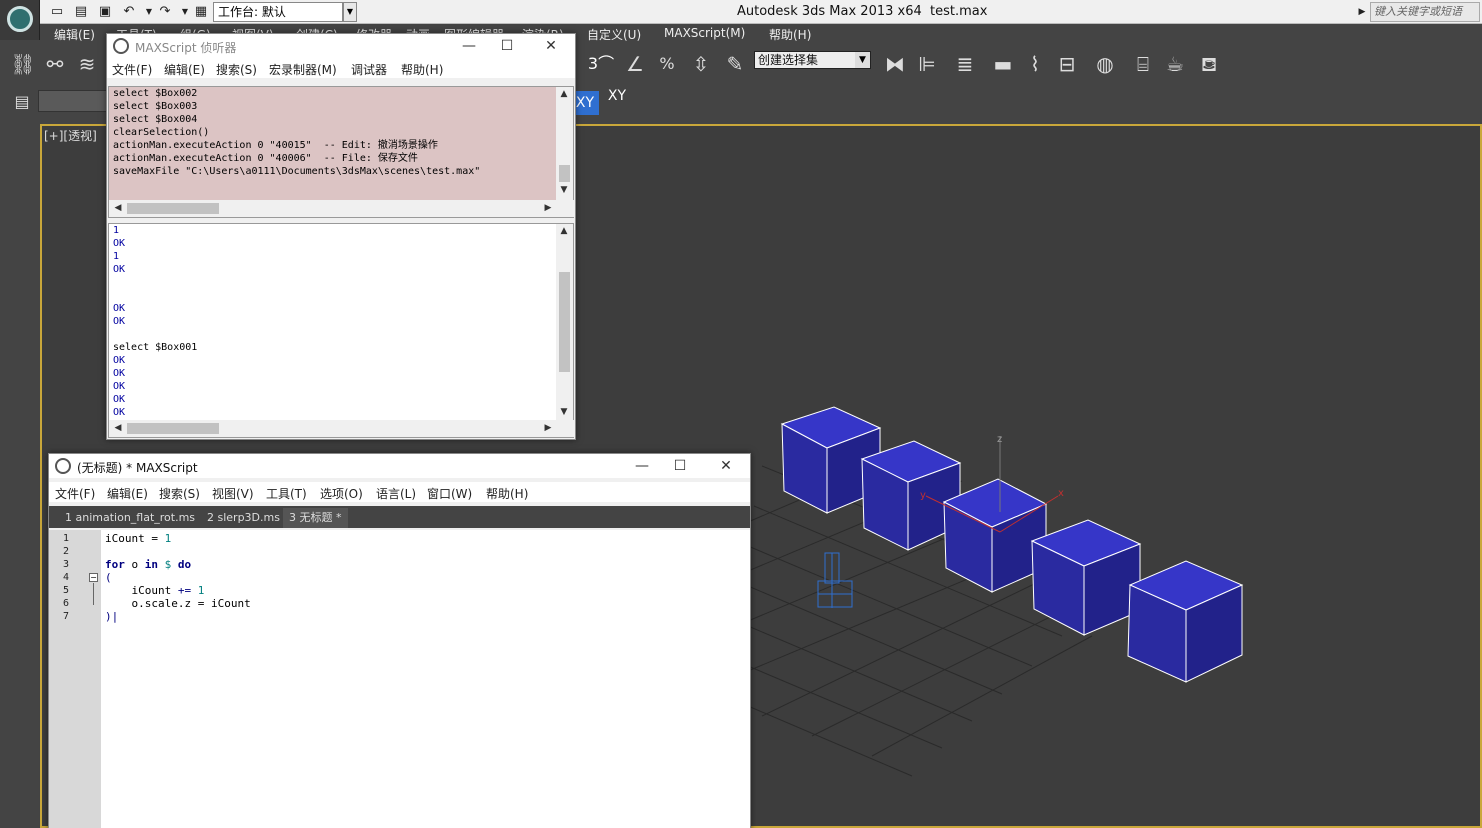 Image resolution: width=1482 pixels, height=828 pixels. What do you see at coordinates (303, 69) in the screenshot?
I see `listener-menu-macro-recorder: 宏录制器(M)` at bounding box center [303, 69].